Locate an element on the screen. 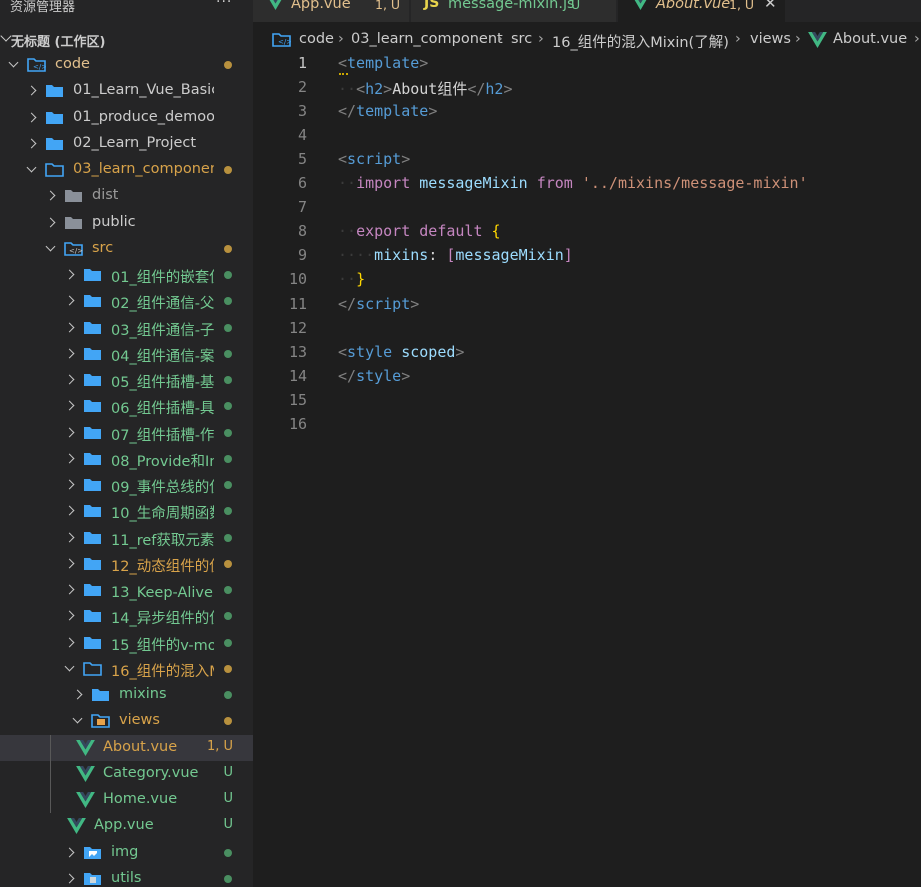 This screenshot has width=921, height=887. code-line: ··export default { is located at coordinates (419, 231).